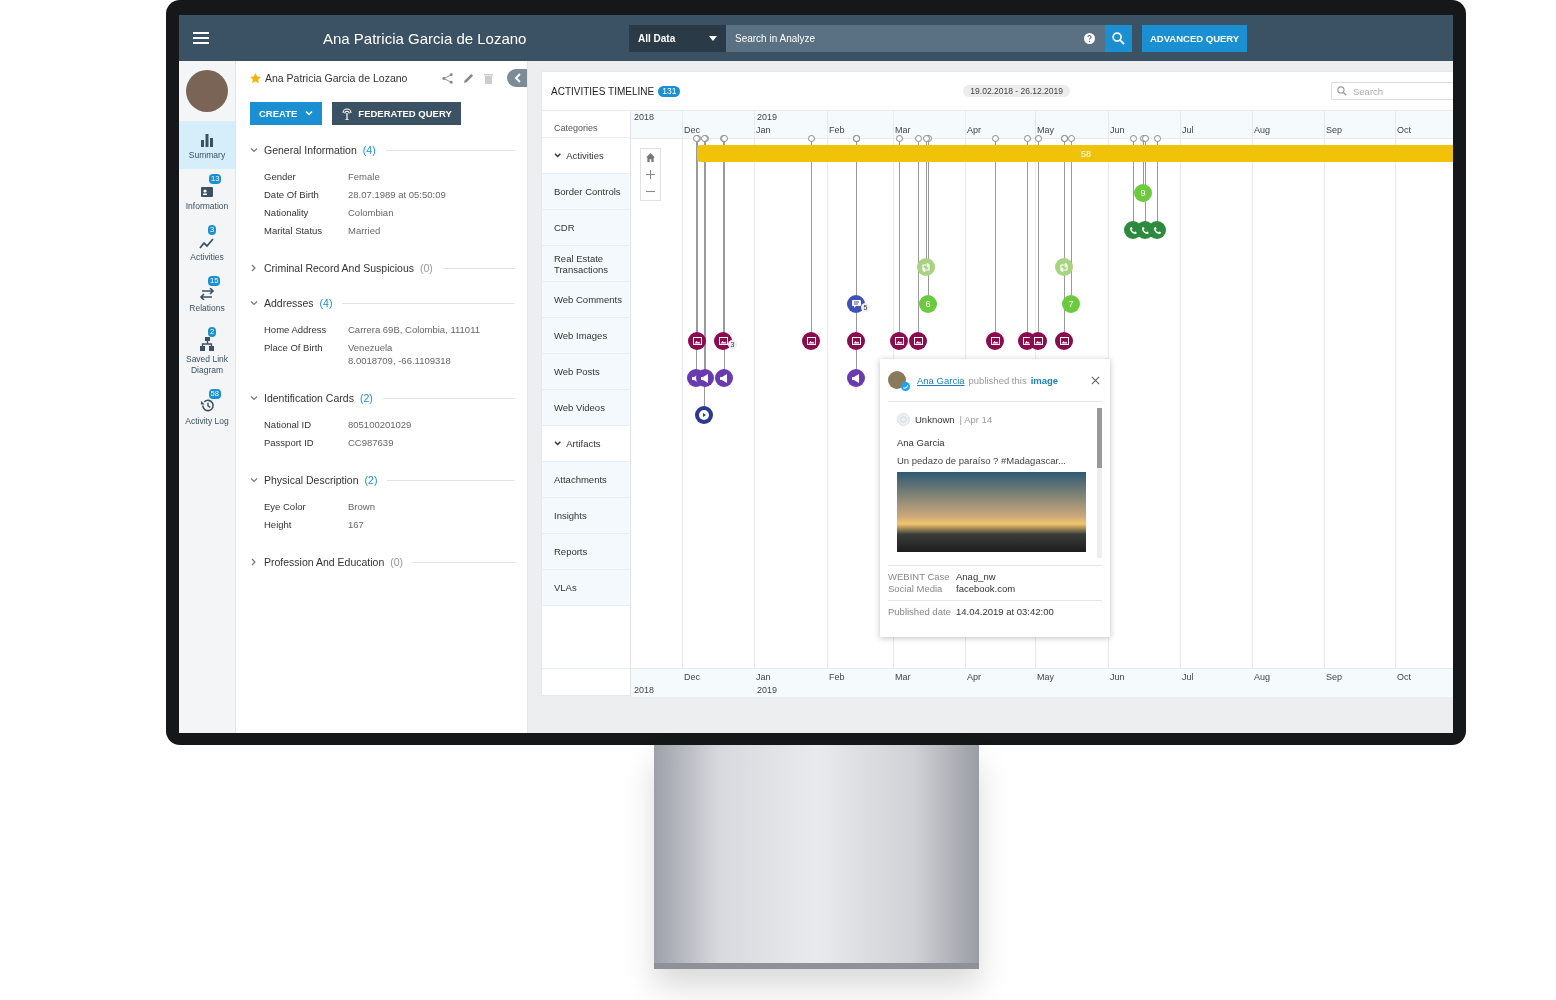 The width and height of the screenshot is (1556, 1000). I want to click on help-icon, so click(1089, 38).